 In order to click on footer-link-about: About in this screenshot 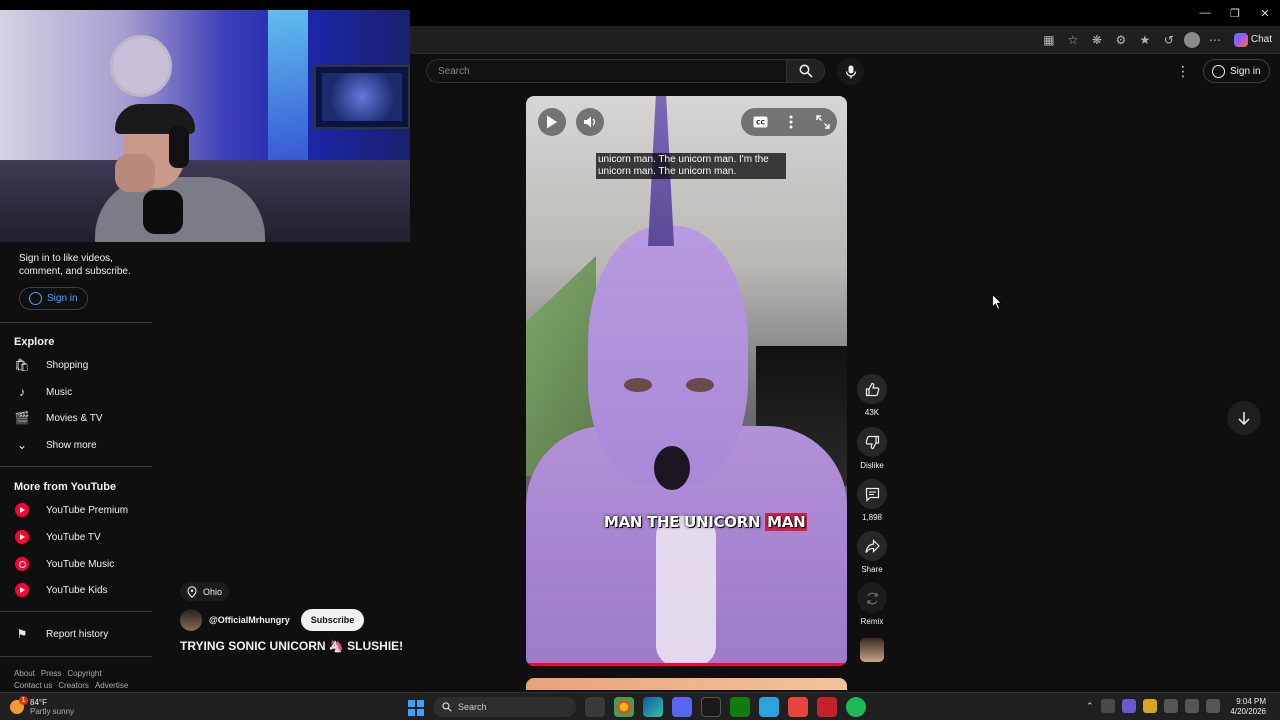, I will do `click(24, 673)`.